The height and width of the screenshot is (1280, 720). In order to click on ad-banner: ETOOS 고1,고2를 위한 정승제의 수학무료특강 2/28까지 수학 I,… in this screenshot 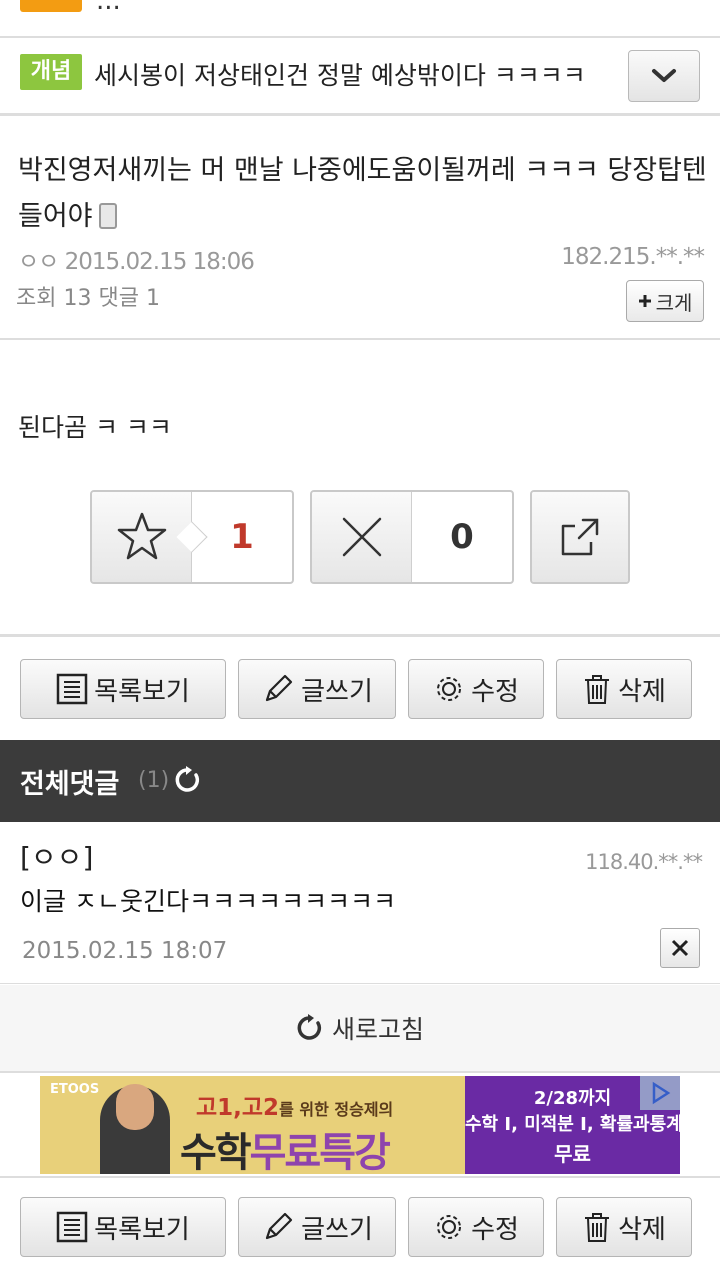, I will do `click(360, 1125)`.